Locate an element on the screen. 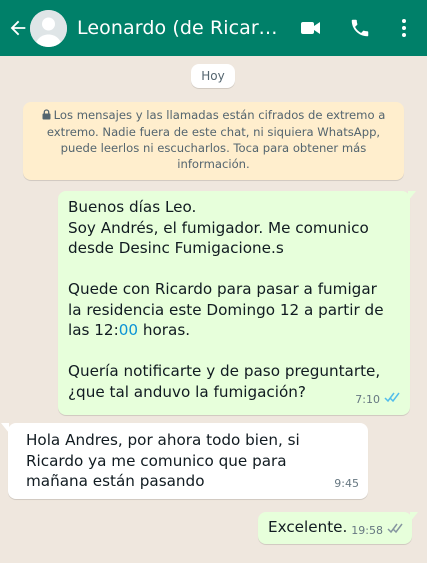  message-line-time-link: las 12:00 horas. is located at coordinates (234, 330).